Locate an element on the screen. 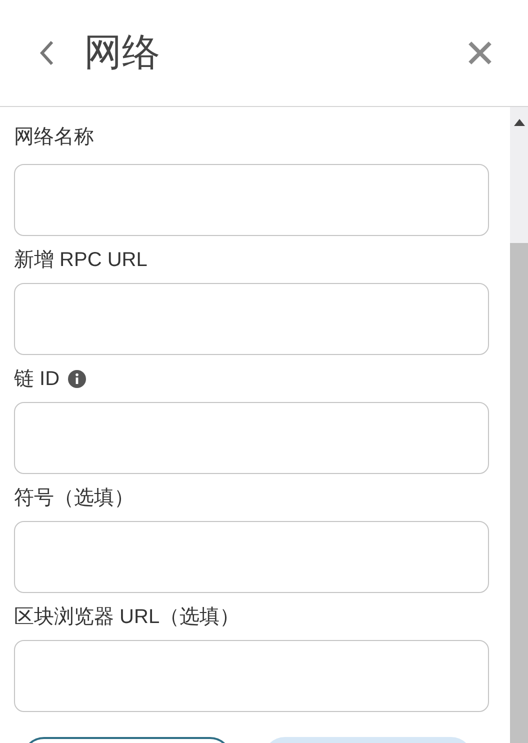 This screenshot has width=528, height=743. close-button is located at coordinates (480, 53).